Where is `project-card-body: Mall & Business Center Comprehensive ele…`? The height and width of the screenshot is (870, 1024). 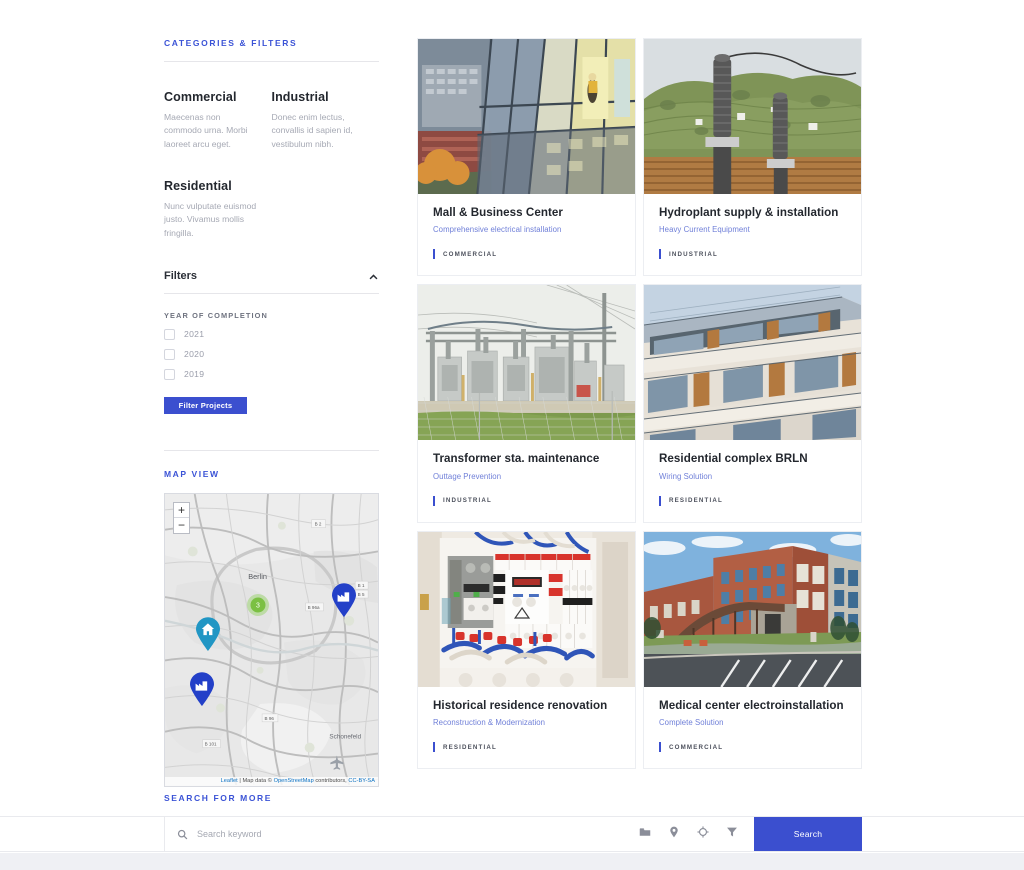
project-card-body: Mall & Business Center Comprehensive ele… is located at coordinates (526, 234).